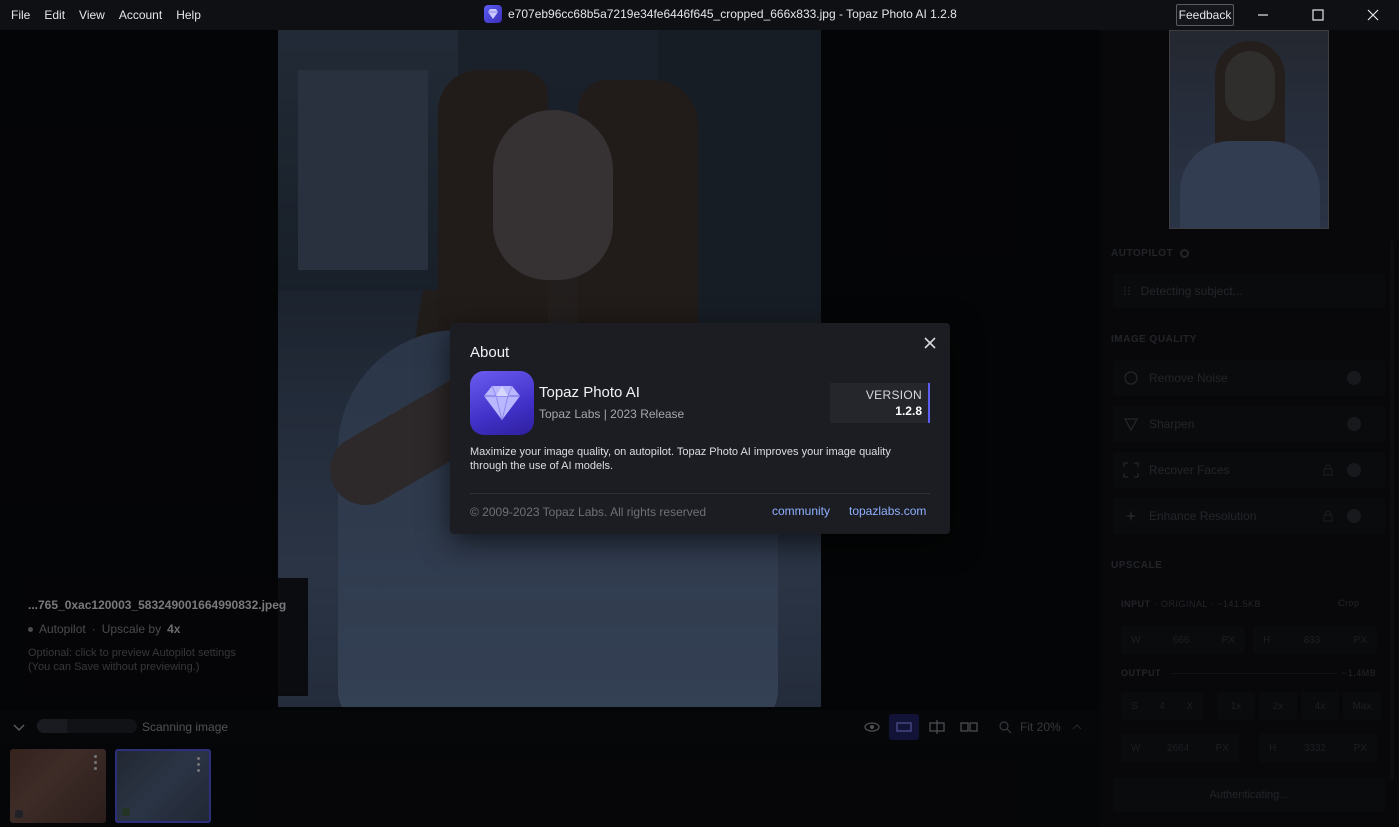 This screenshot has height=827, width=1399. I want to click on maximize-button, so click(1318, 15).